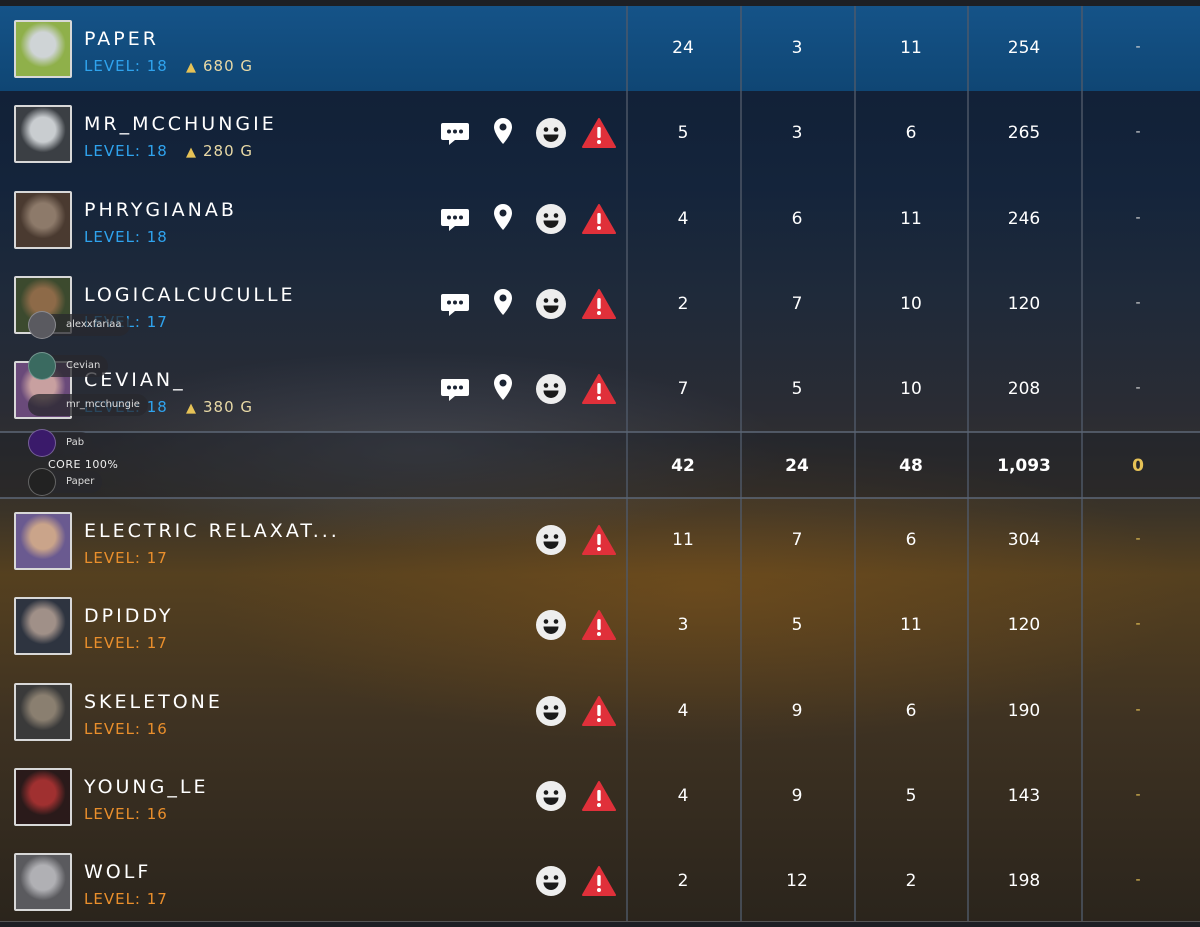 The image size is (1200, 927). What do you see at coordinates (94, 324) in the screenshot?
I see `voice-user-name: alexxfariaa` at bounding box center [94, 324].